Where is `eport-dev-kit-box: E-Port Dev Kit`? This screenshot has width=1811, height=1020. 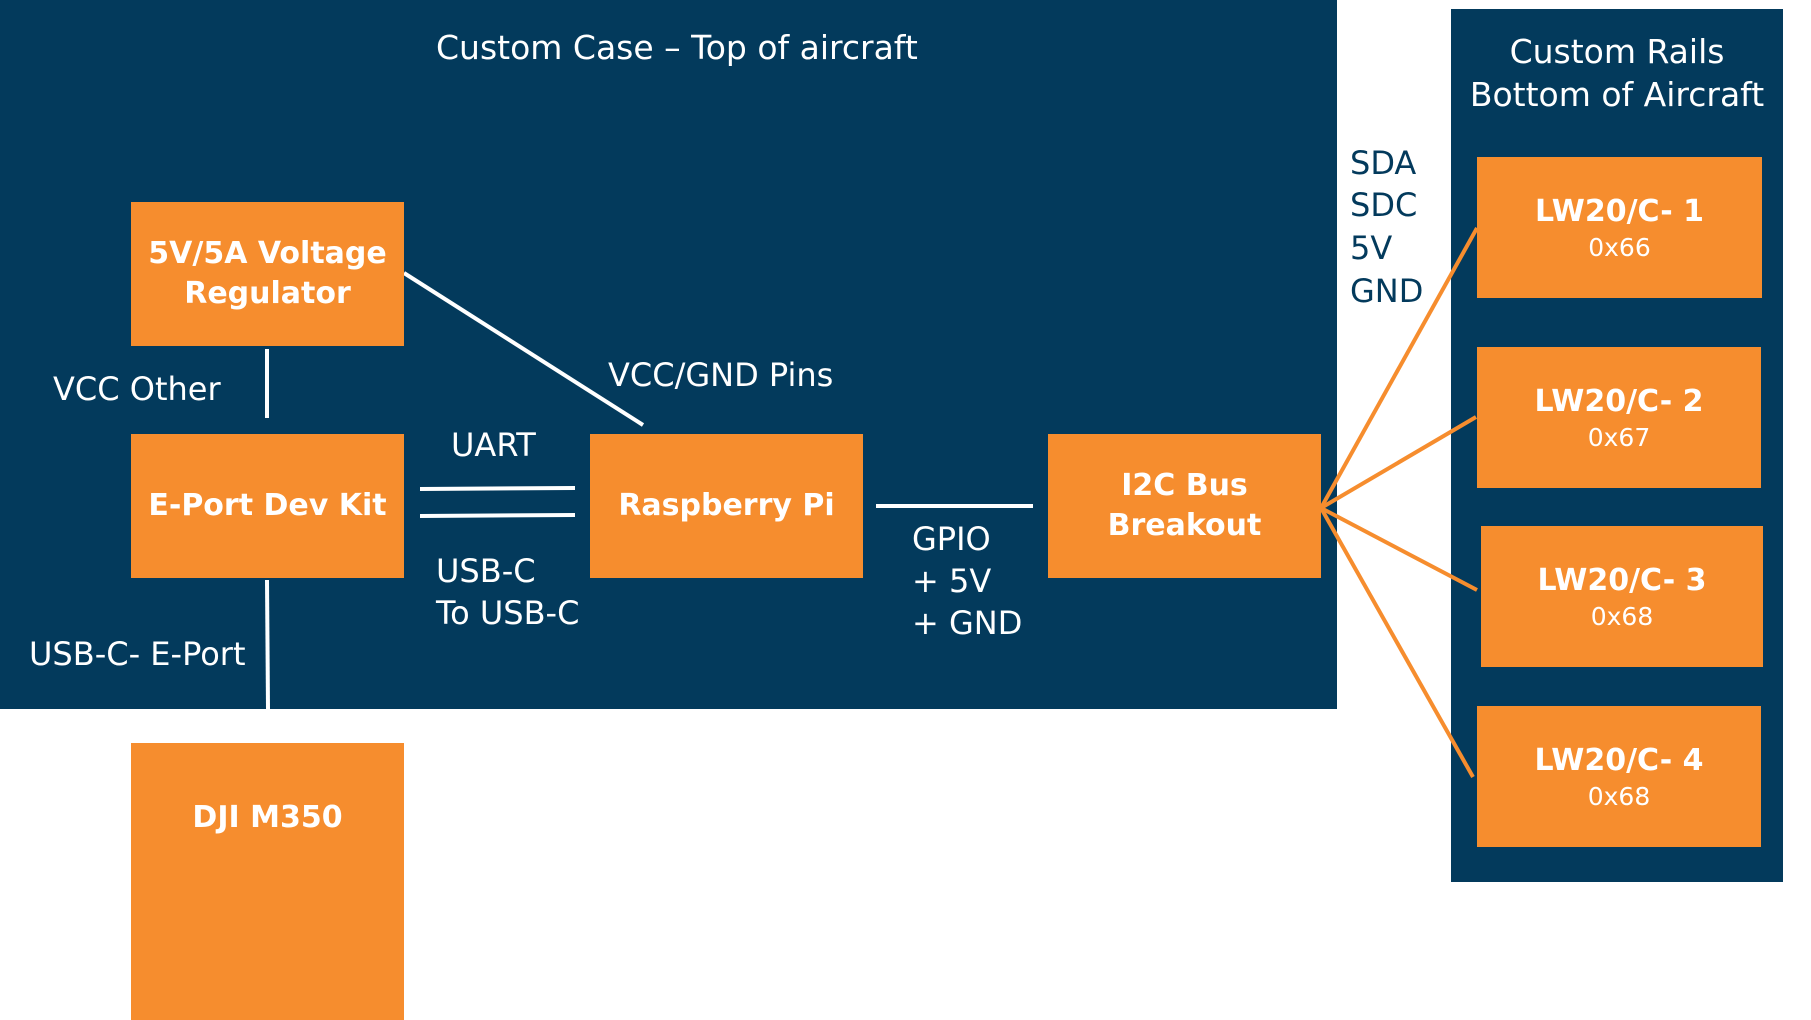 eport-dev-kit-box: E-Port Dev Kit is located at coordinates (267, 506).